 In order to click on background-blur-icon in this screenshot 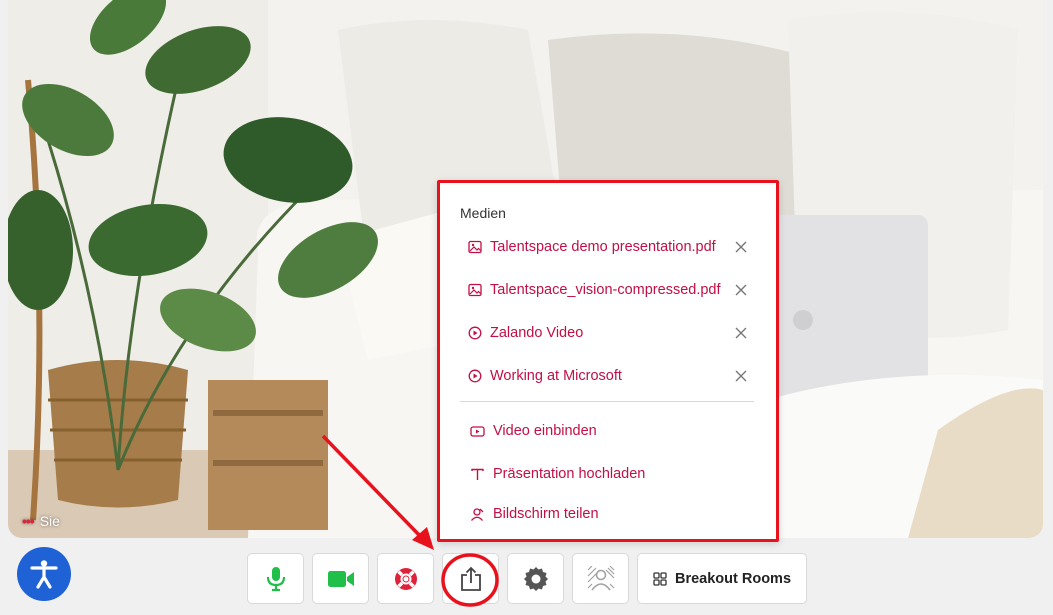, I will do `click(600, 577)`.